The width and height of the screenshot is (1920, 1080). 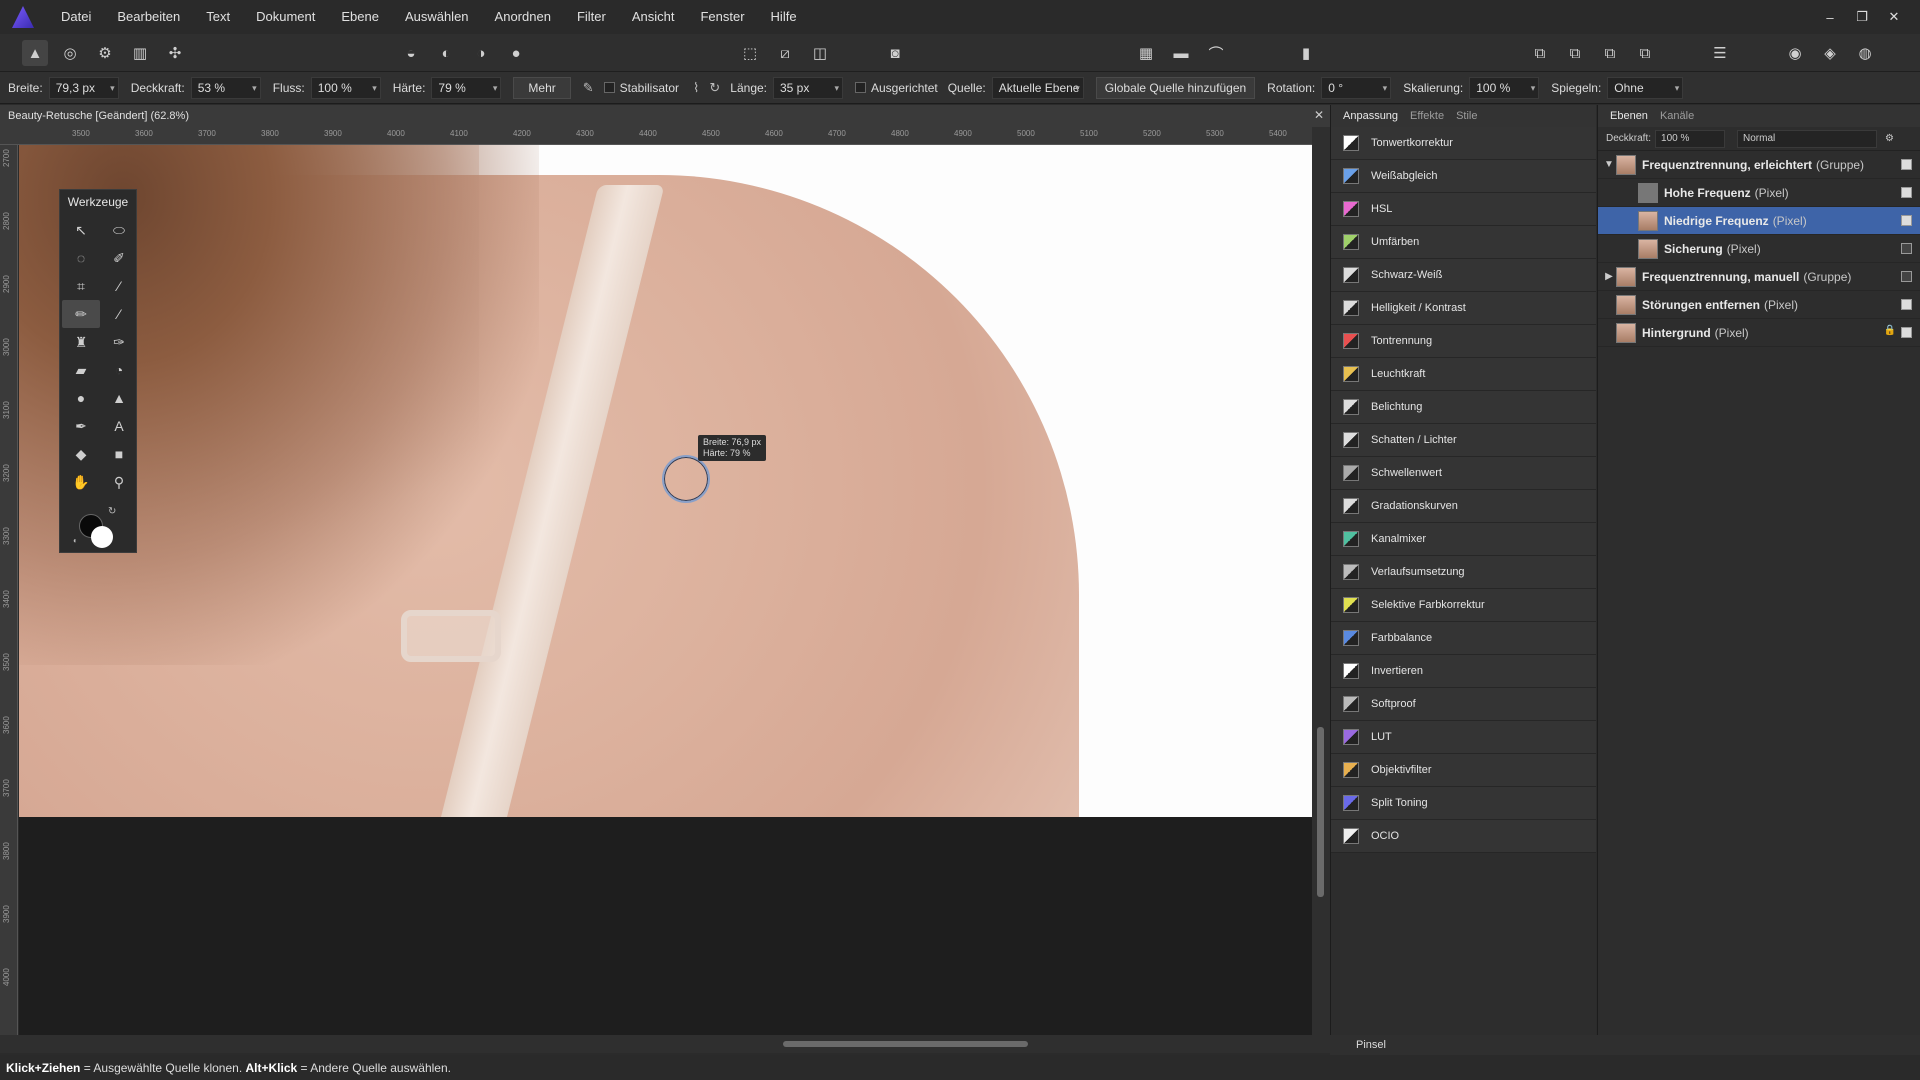 I want to click on deckkraft-field: 53 %, so click(x=225, y=87).